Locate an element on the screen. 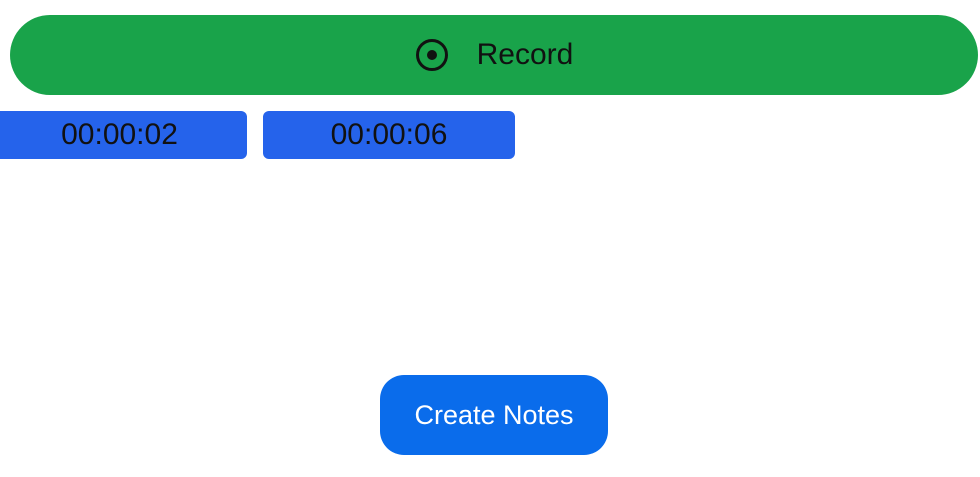 This screenshot has height=477, width=980. recording-clip: 00:00:06 is located at coordinates (389, 135).